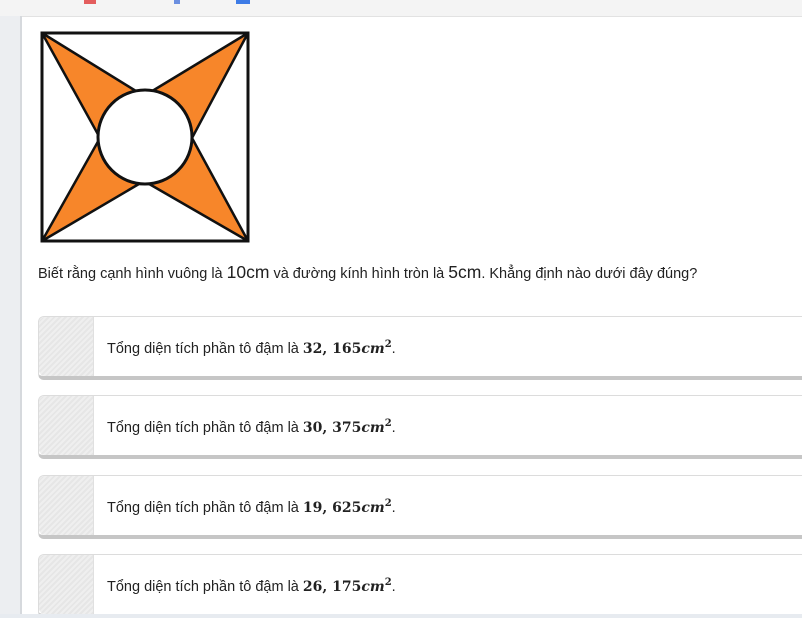 The image size is (802, 618). I want to click on option-value: 32, 165, so click(332, 348).